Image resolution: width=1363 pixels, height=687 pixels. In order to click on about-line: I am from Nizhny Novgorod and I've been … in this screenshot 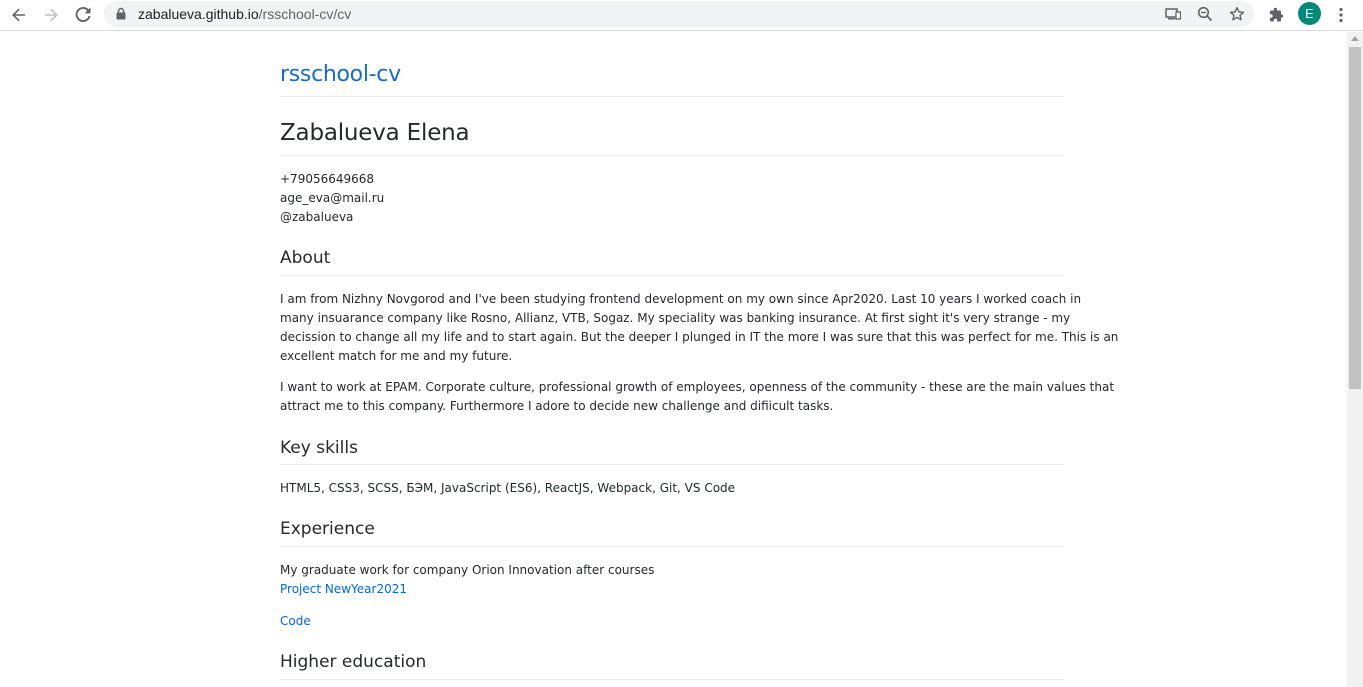, I will do `click(681, 299)`.